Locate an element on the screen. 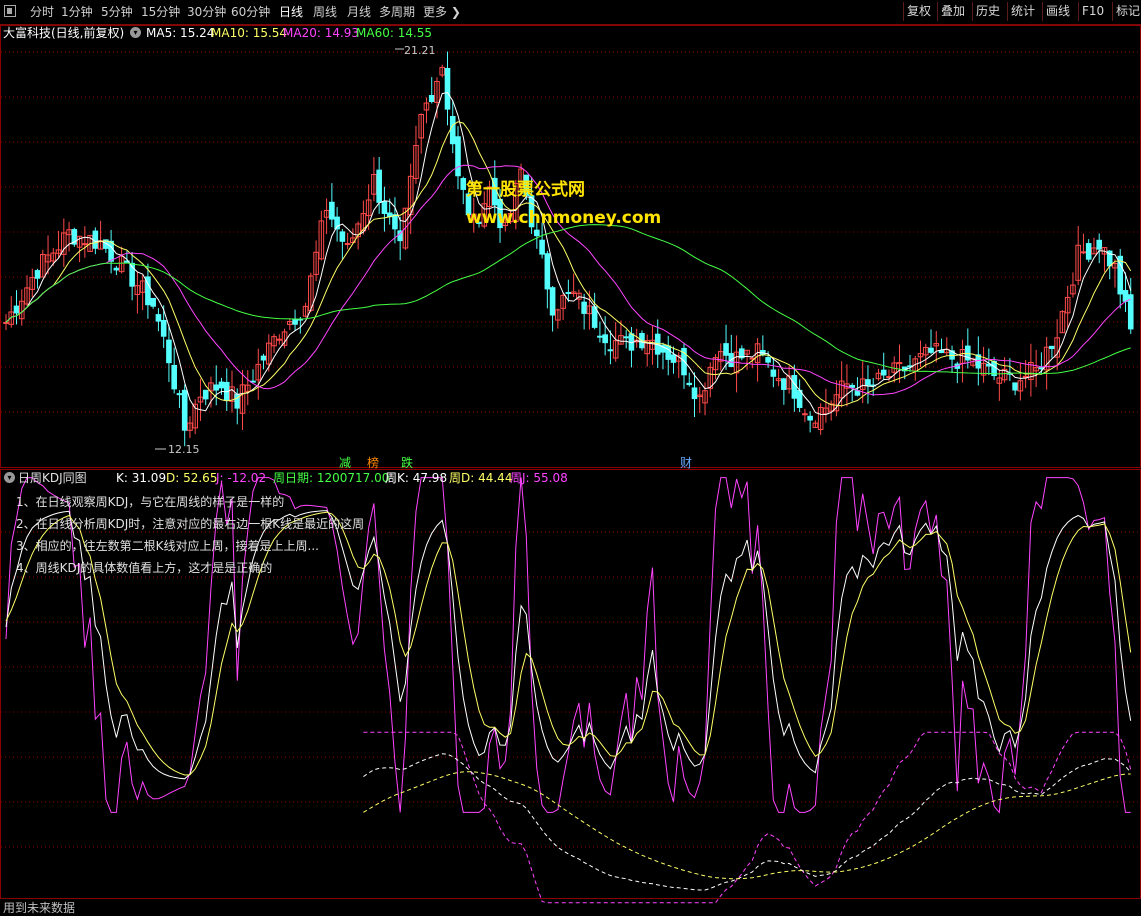 This screenshot has height=916, width=1141. high-price-label: 21.21 is located at coordinates (420, 50).